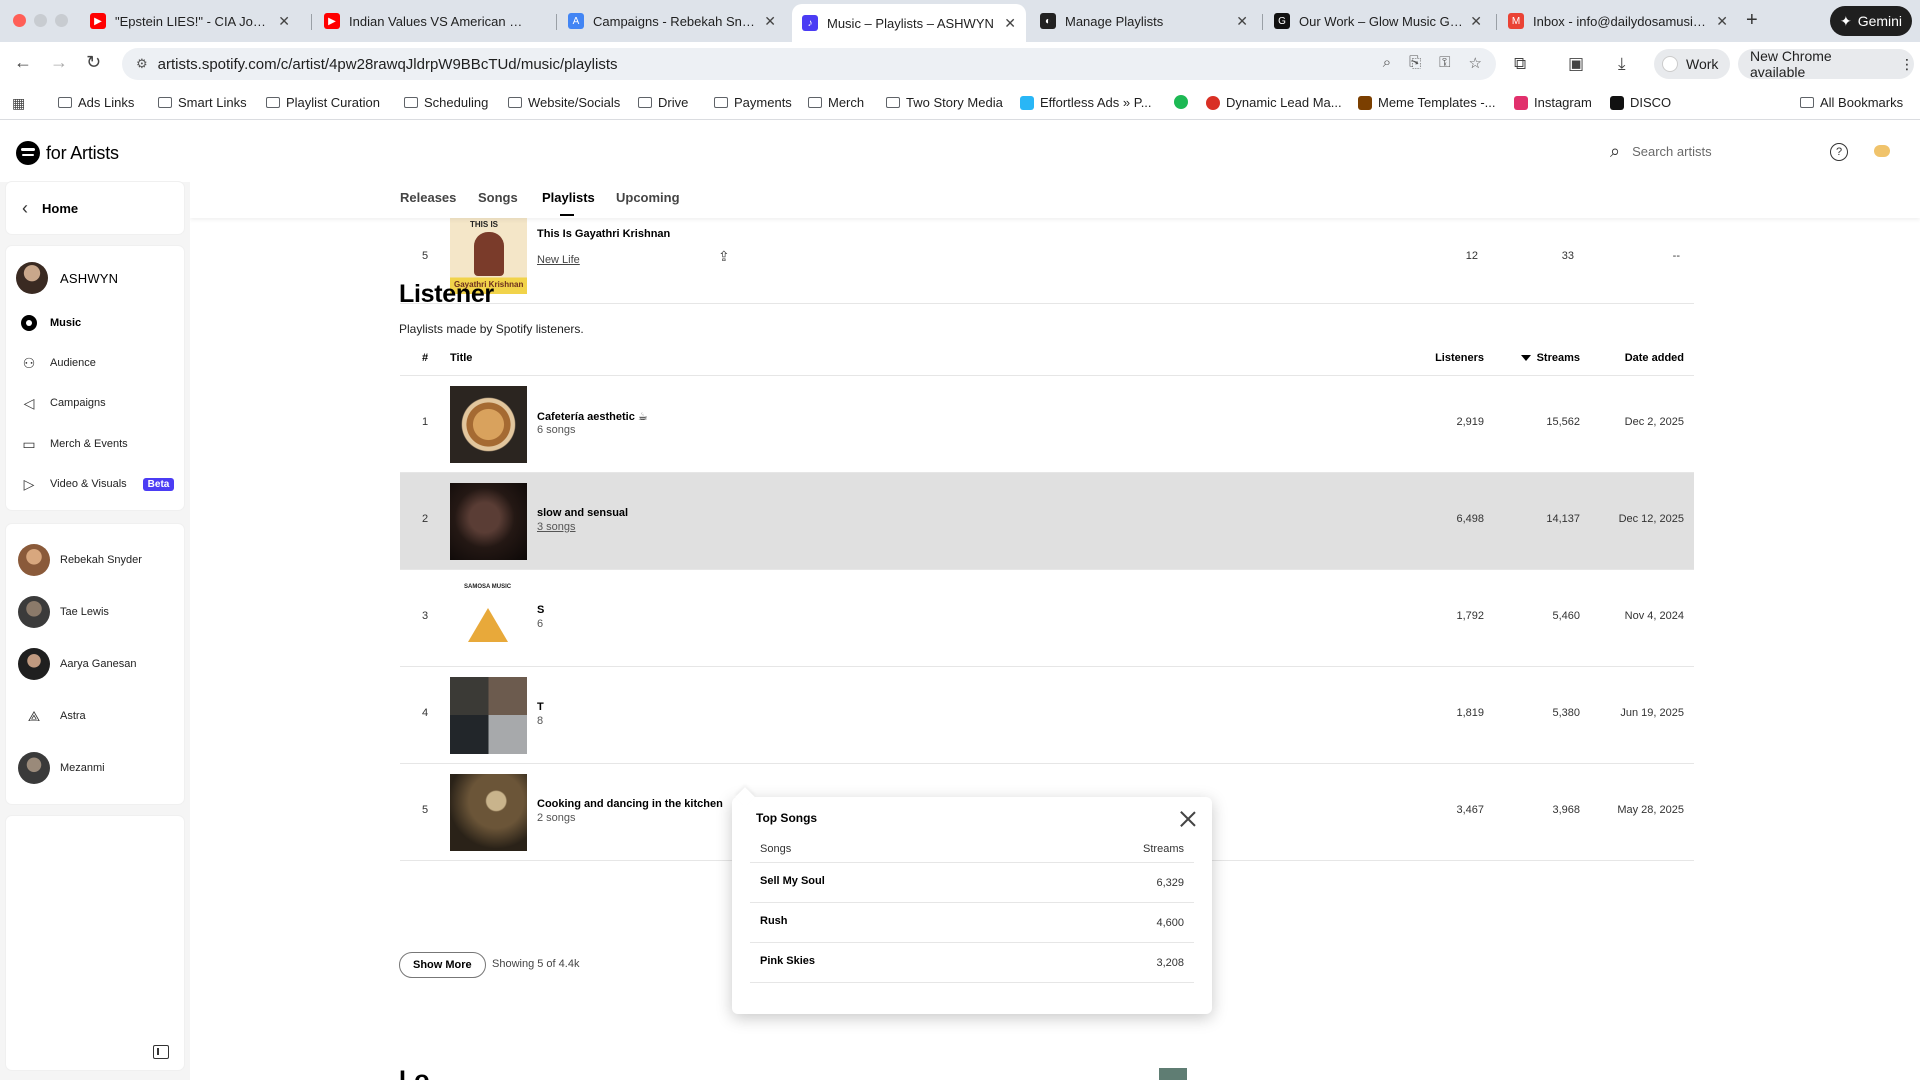  Describe the element at coordinates (540, 721) in the screenshot. I see `song-count: 8` at that location.